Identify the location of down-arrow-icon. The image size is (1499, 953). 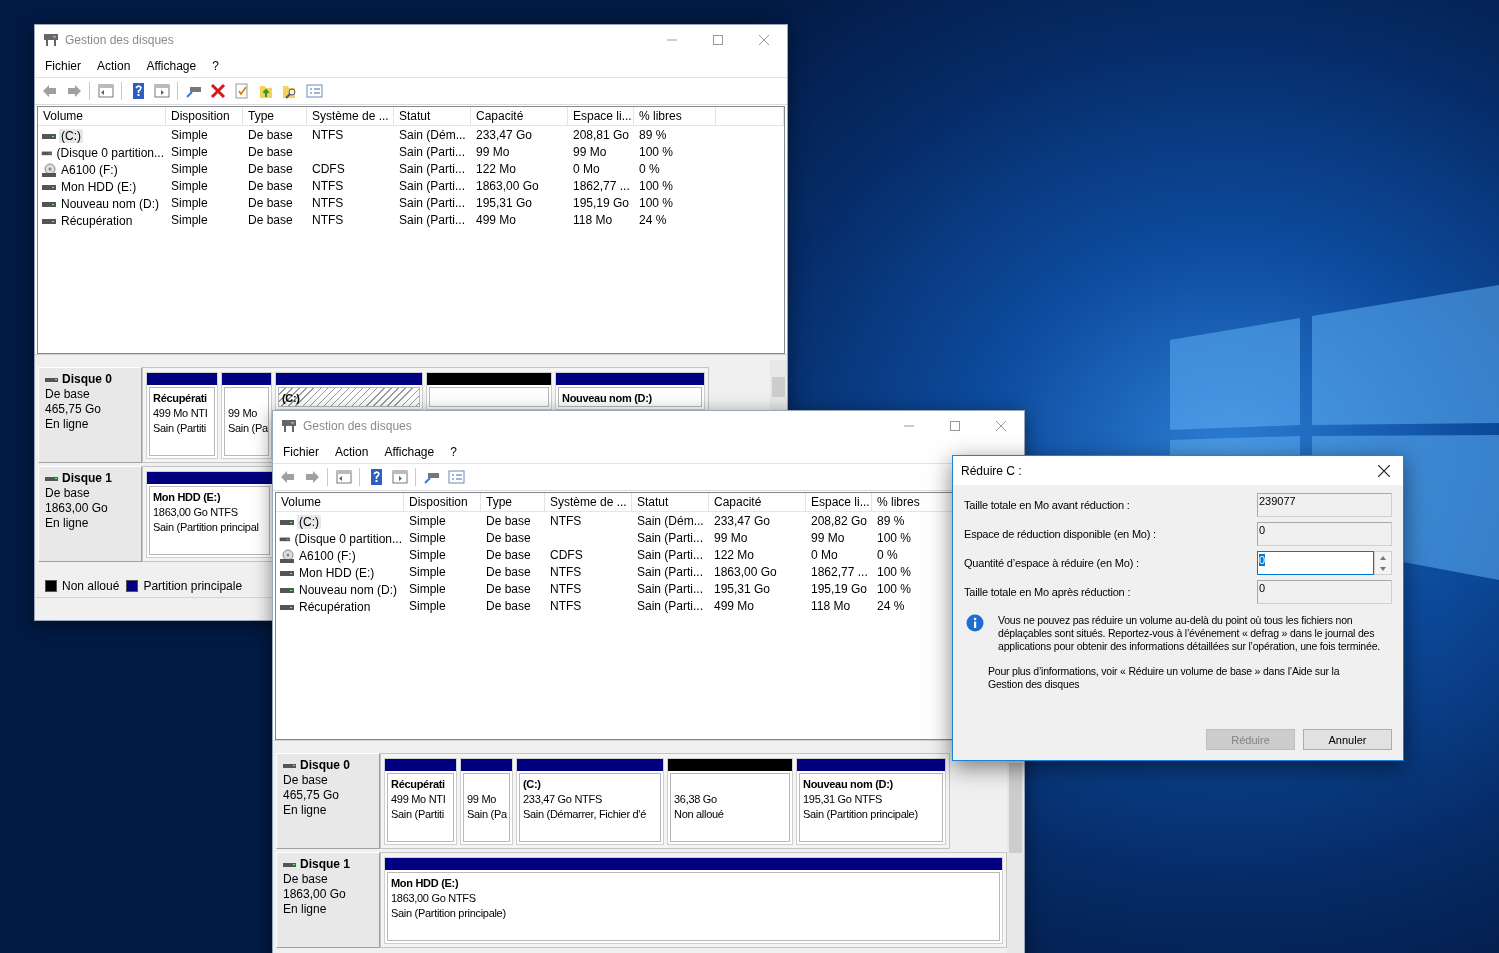
(1383, 568).